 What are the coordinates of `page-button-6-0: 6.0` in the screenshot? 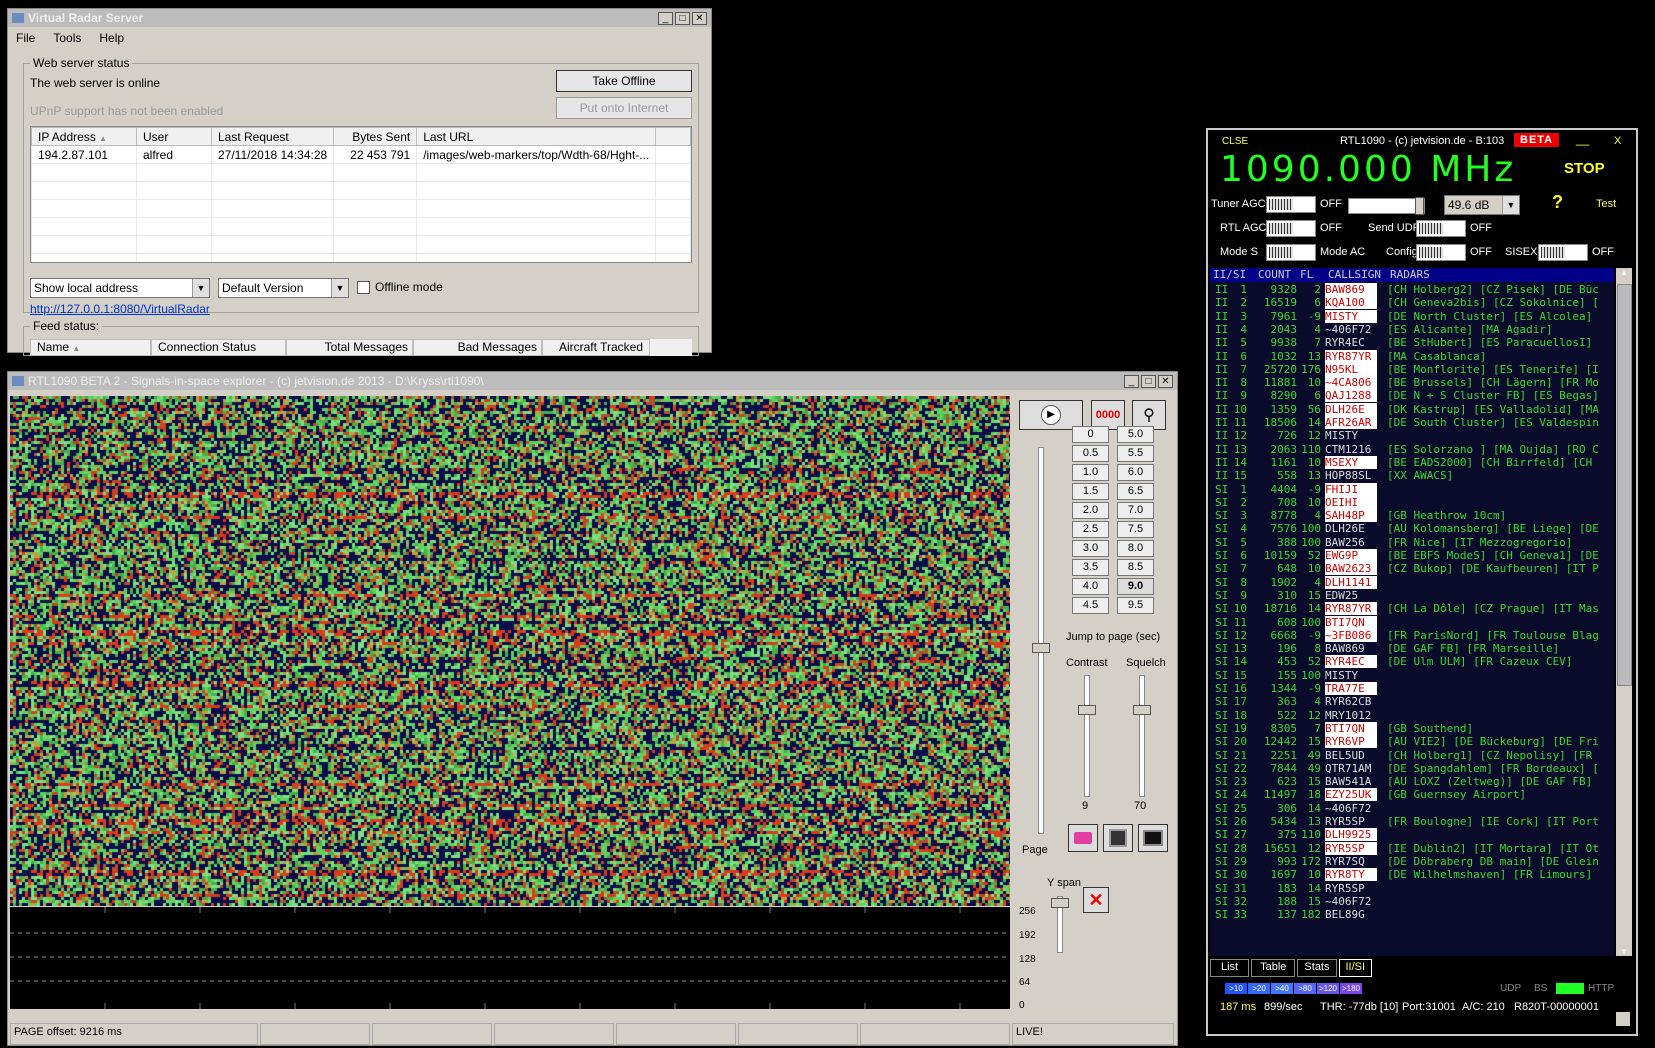 It's located at (1135, 472).